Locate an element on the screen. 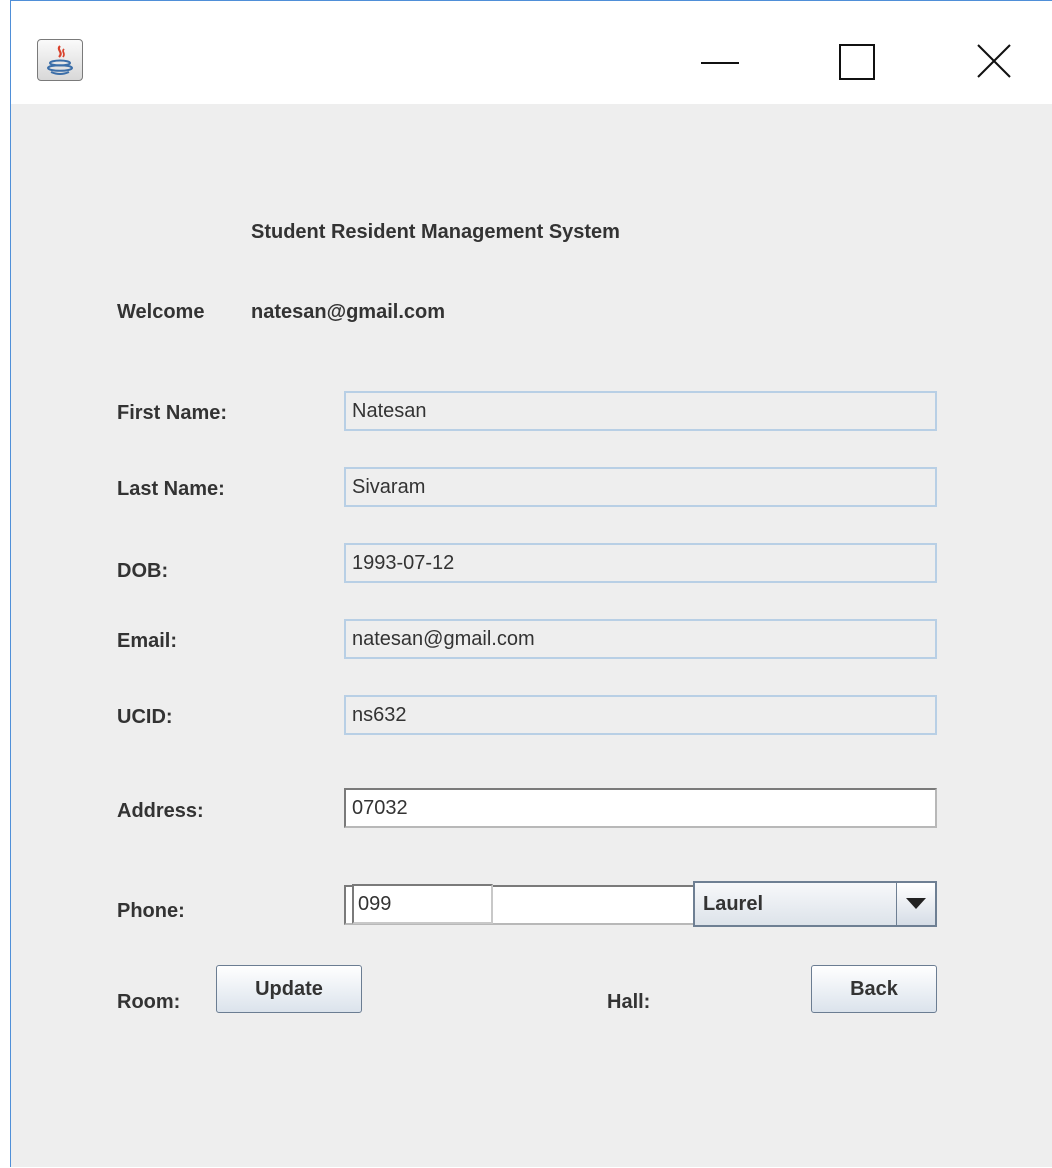  room-label: Room: is located at coordinates (149, 1002).